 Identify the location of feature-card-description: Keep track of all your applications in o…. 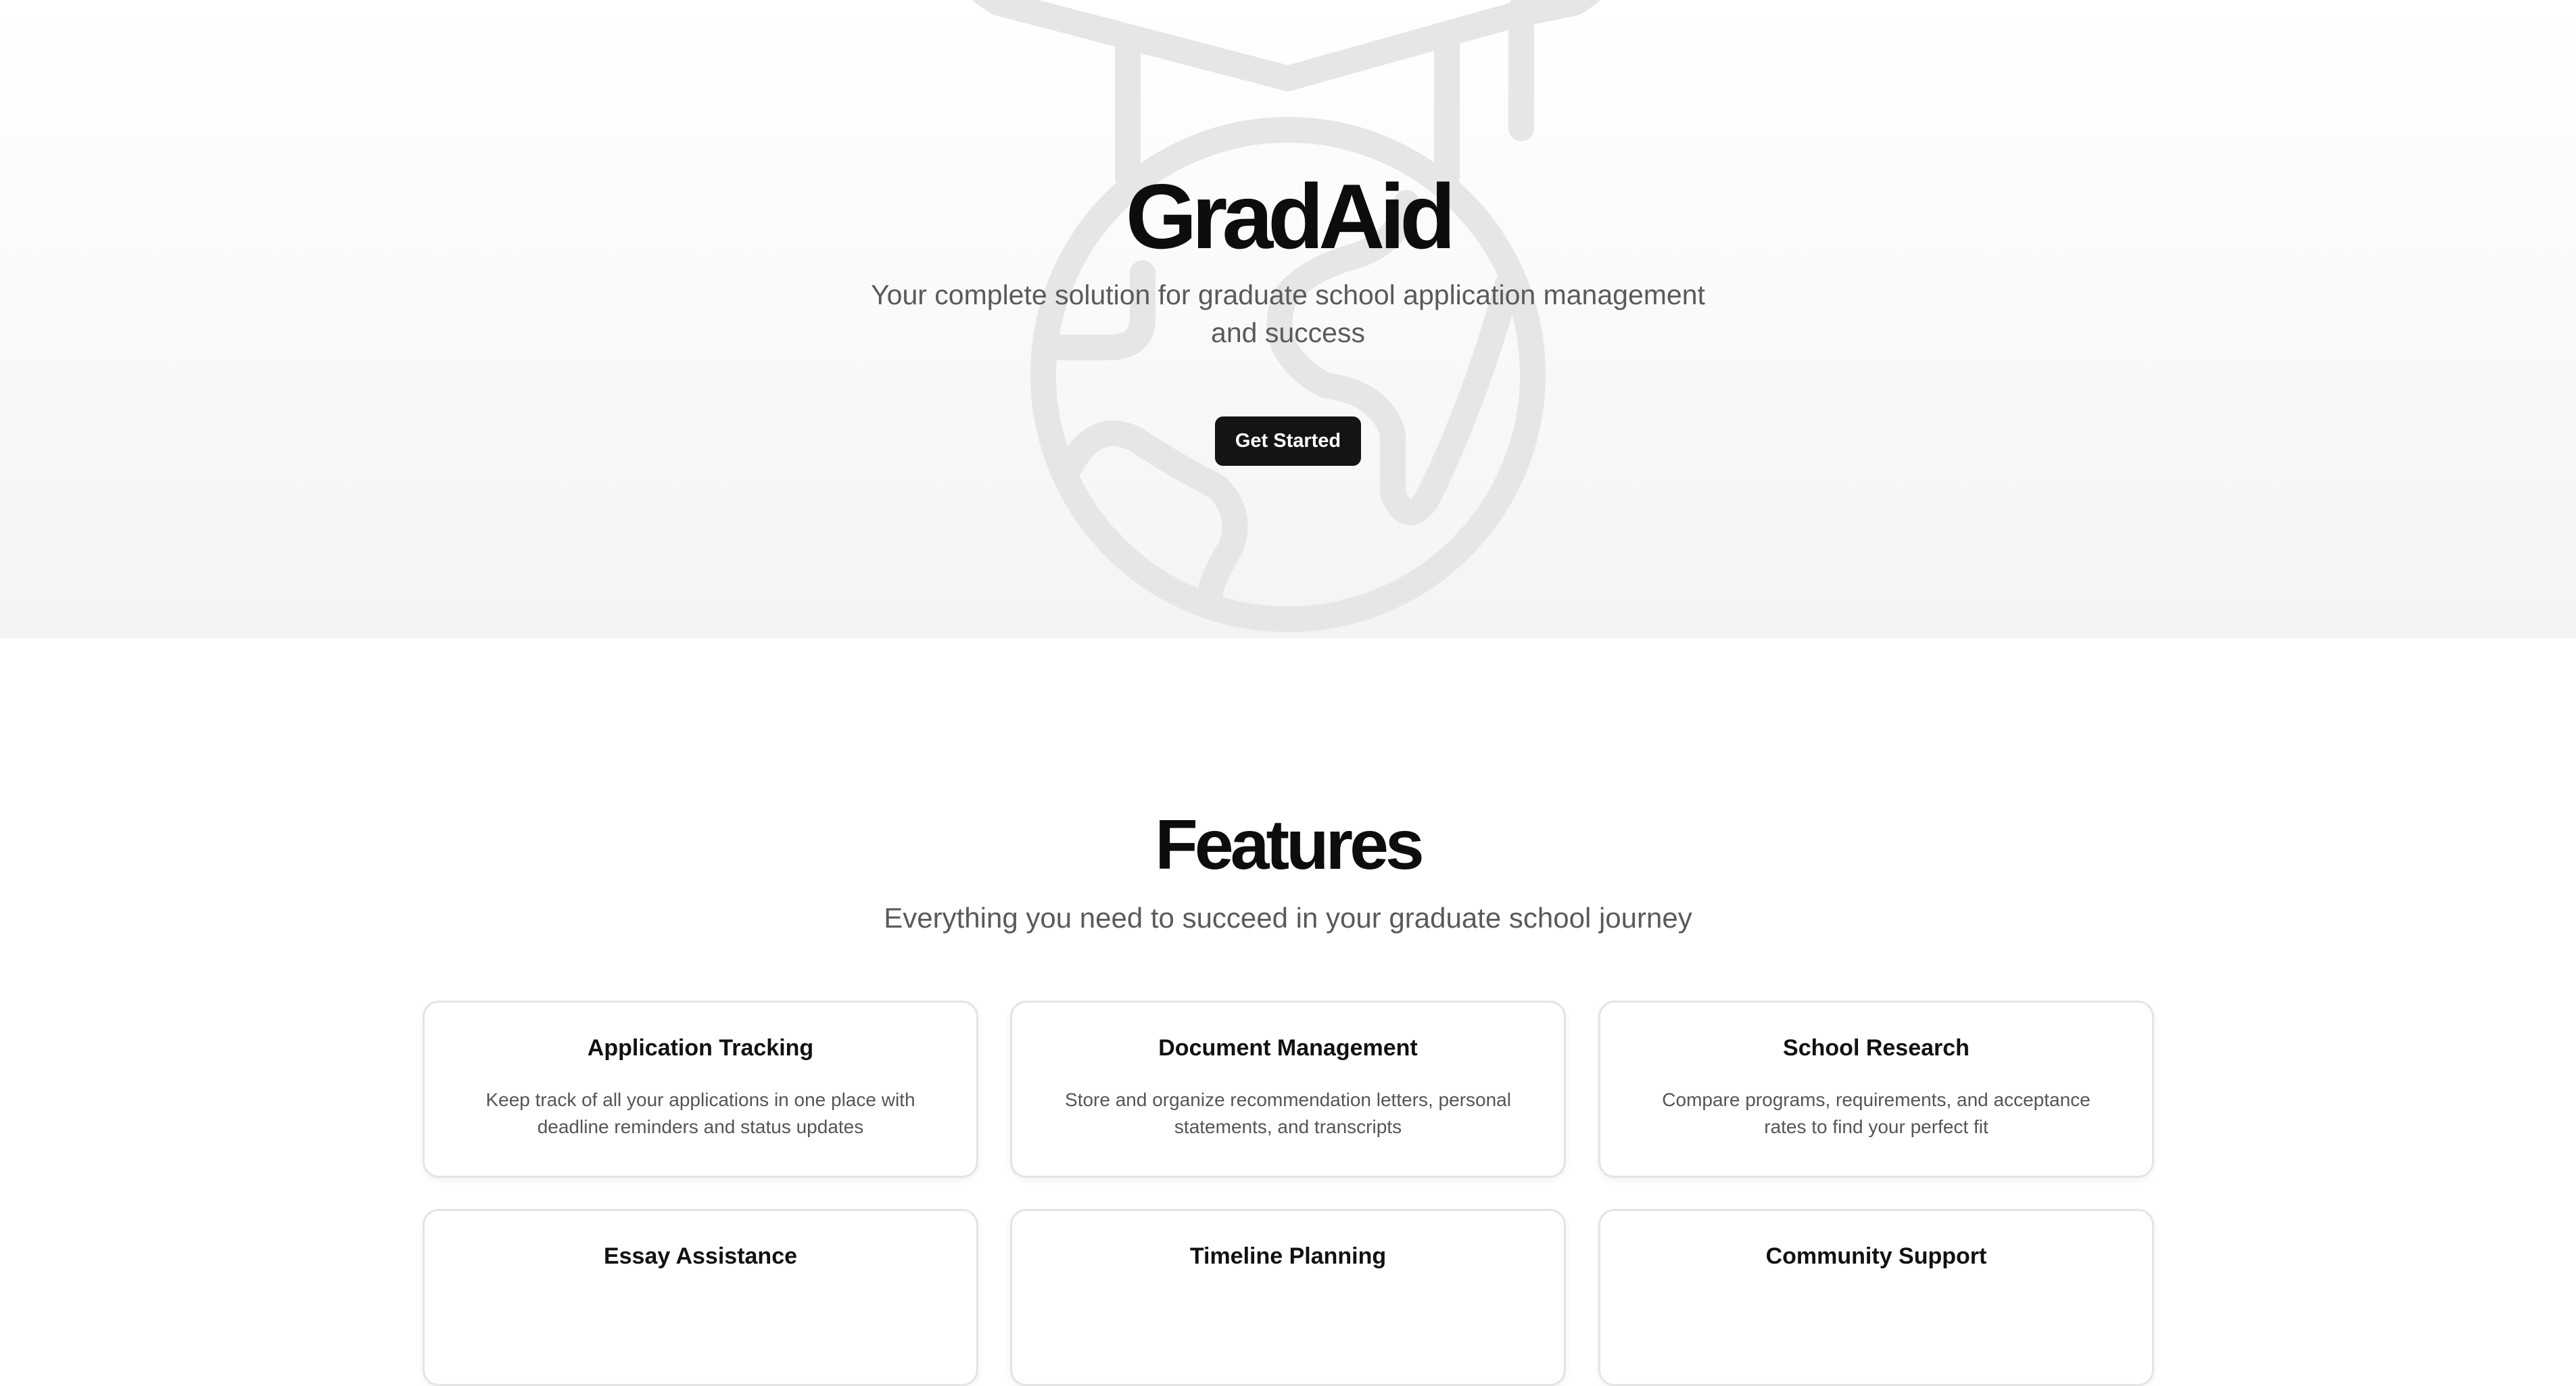
(700, 1113).